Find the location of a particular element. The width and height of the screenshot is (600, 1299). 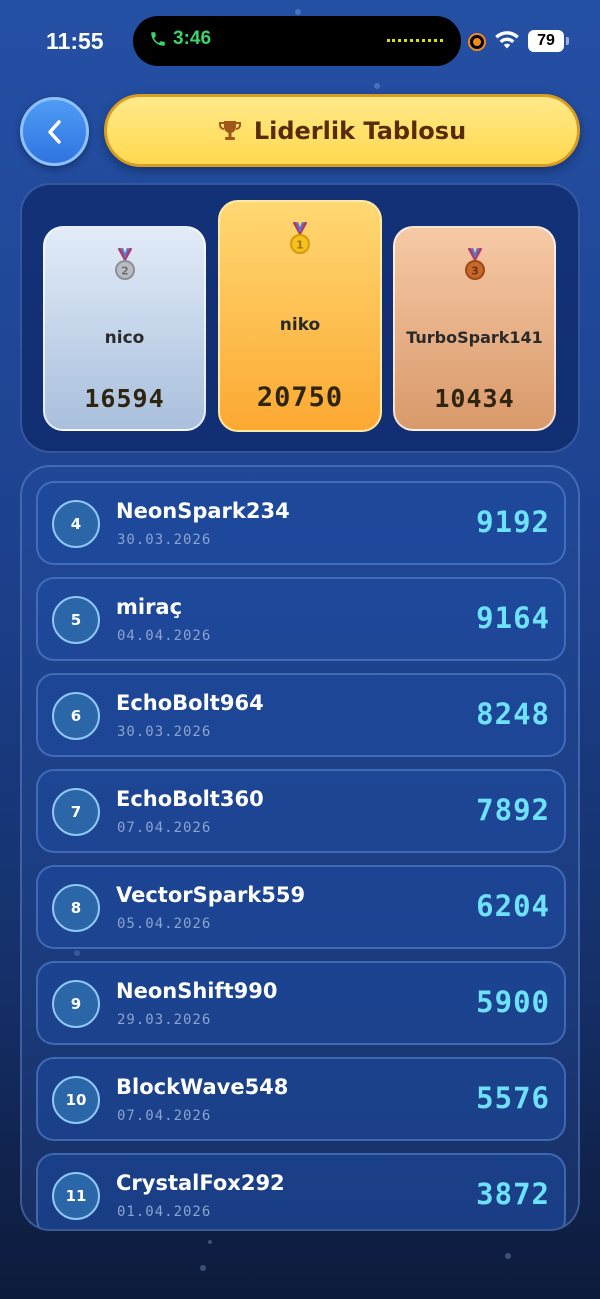

leaderboard-row: 8 VectorSpark559 05.04.2026 6204 is located at coordinates (301, 907).